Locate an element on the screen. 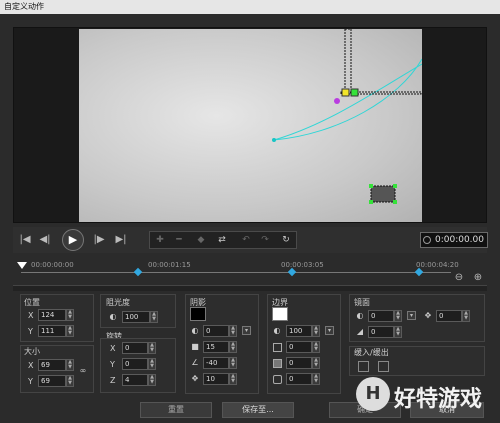  size-title: 大小 is located at coordinates (32, 351).